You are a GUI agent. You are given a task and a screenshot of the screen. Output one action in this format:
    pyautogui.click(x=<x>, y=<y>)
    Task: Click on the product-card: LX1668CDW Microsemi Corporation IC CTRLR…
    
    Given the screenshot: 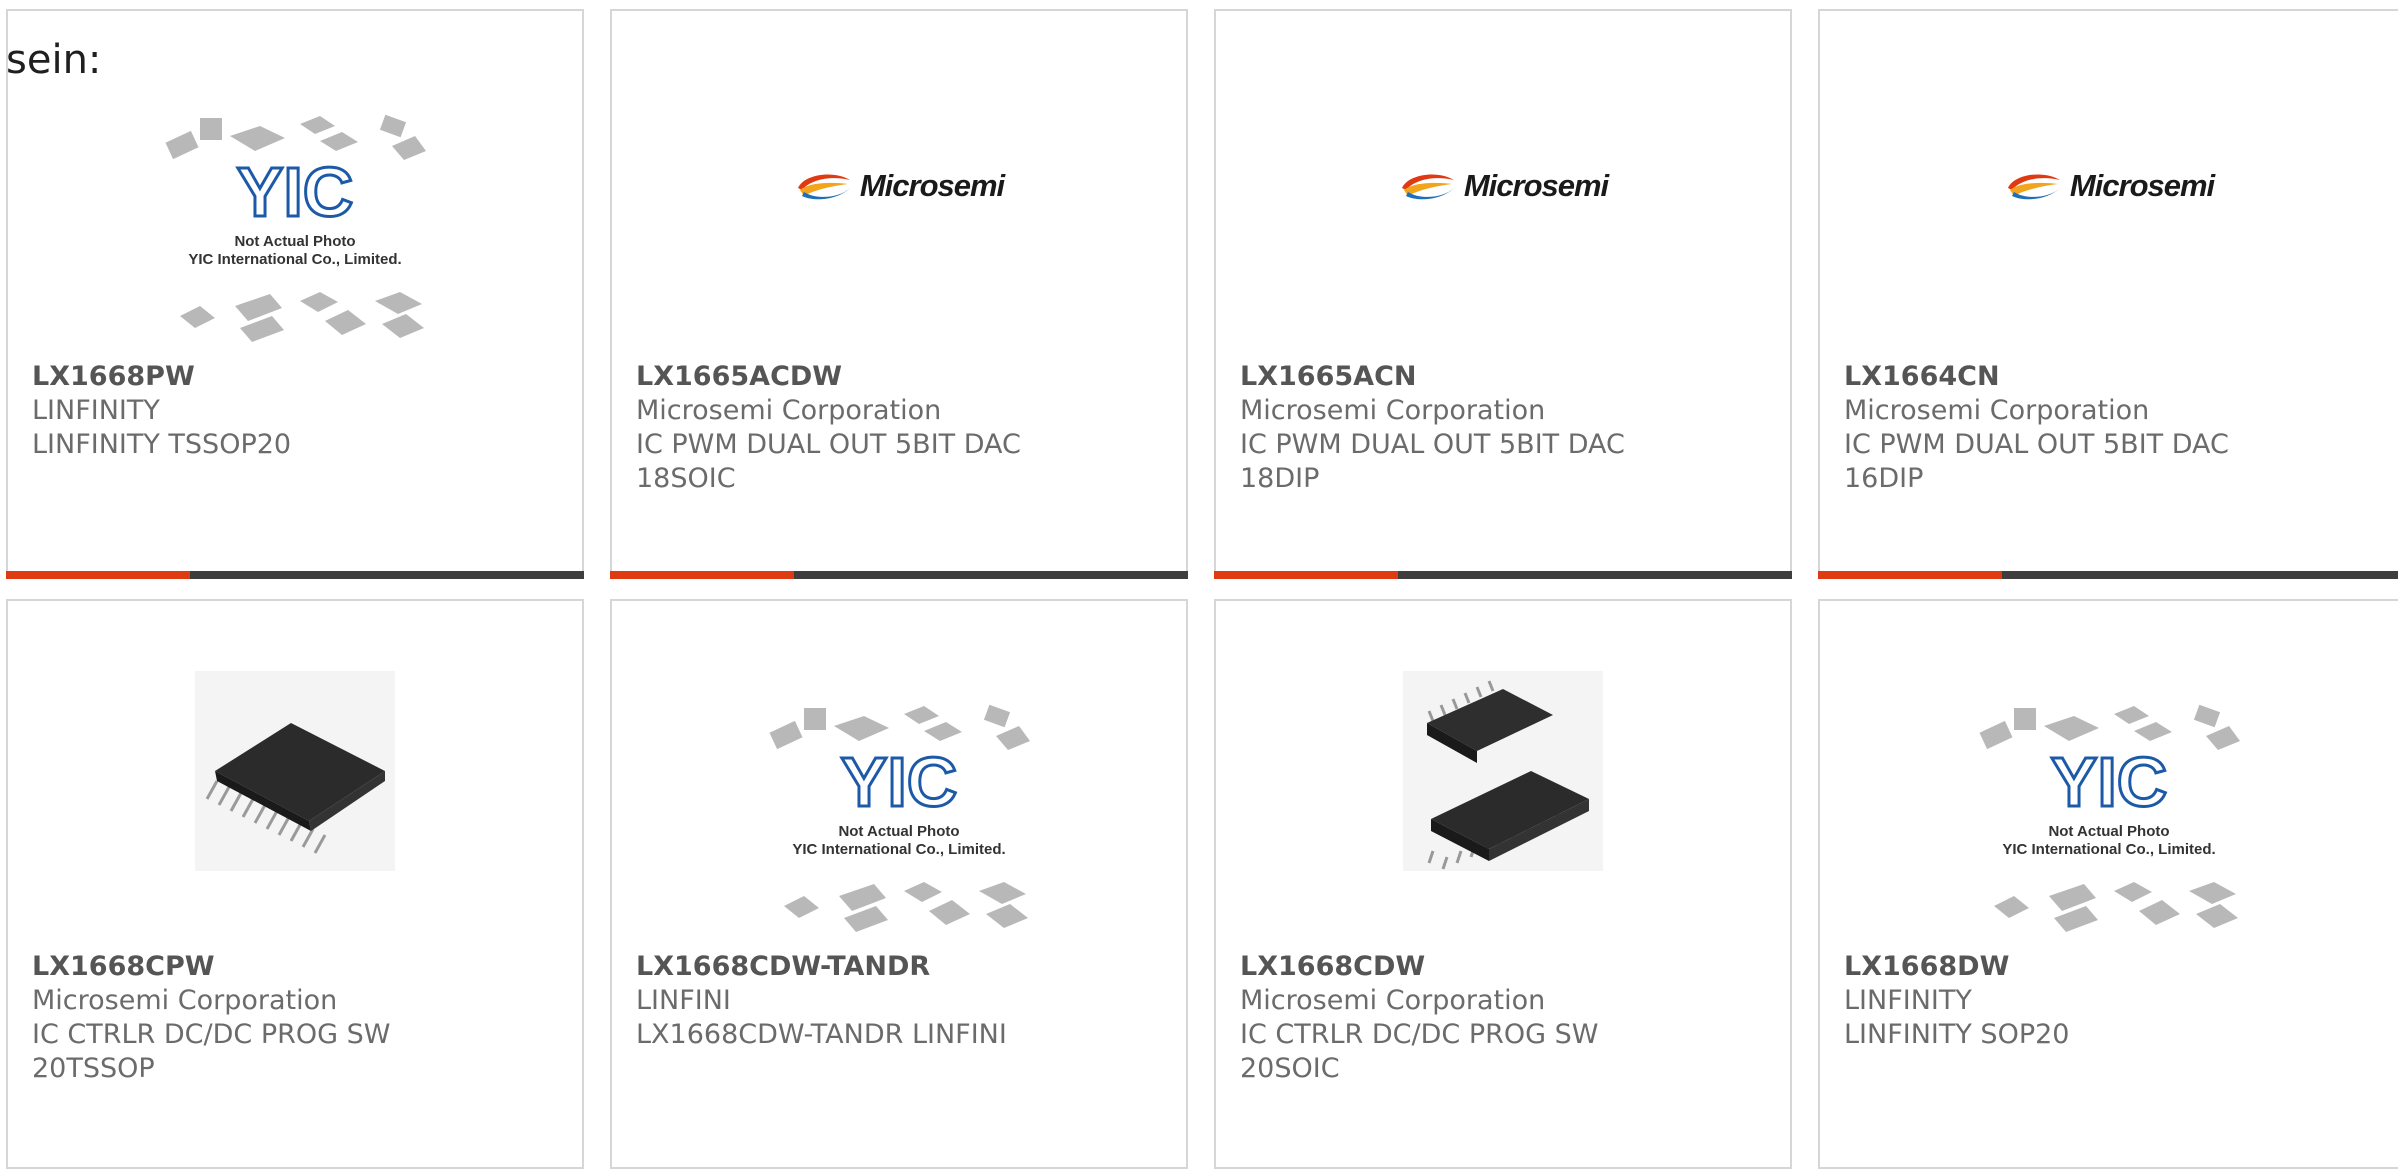 What is the action you would take?
    pyautogui.click(x=1503, y=884)
    